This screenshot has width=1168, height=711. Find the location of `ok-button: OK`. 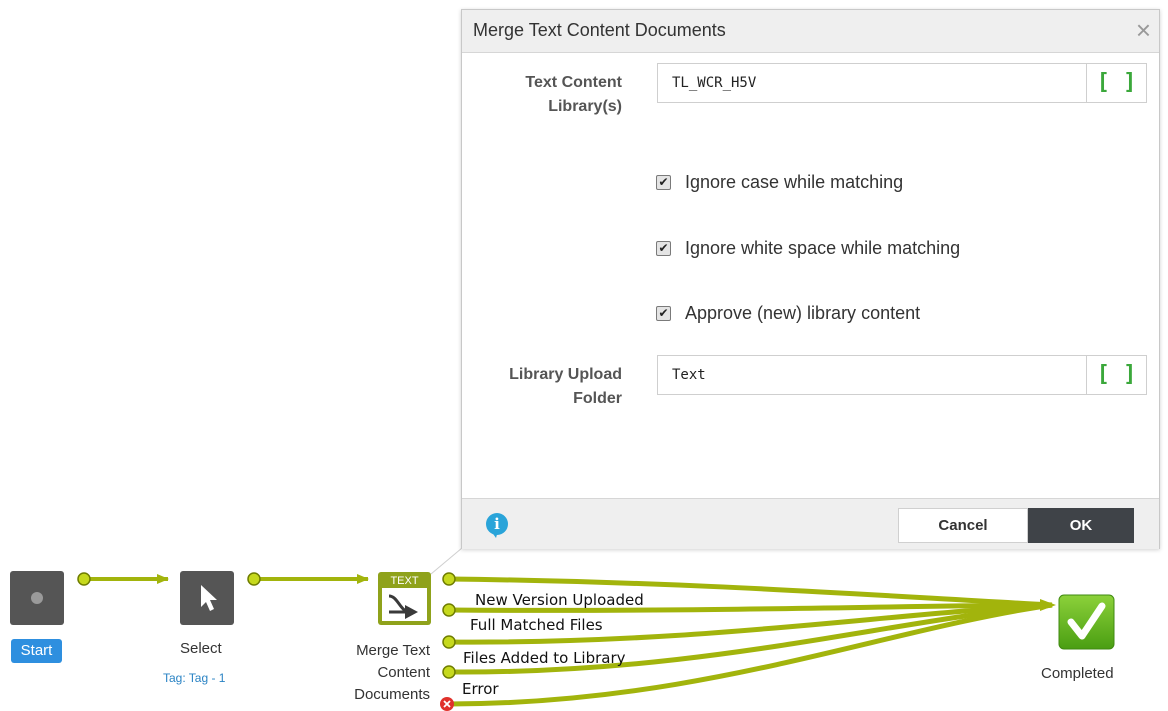

ok-button: OK is located at coordinates (1081, 525).